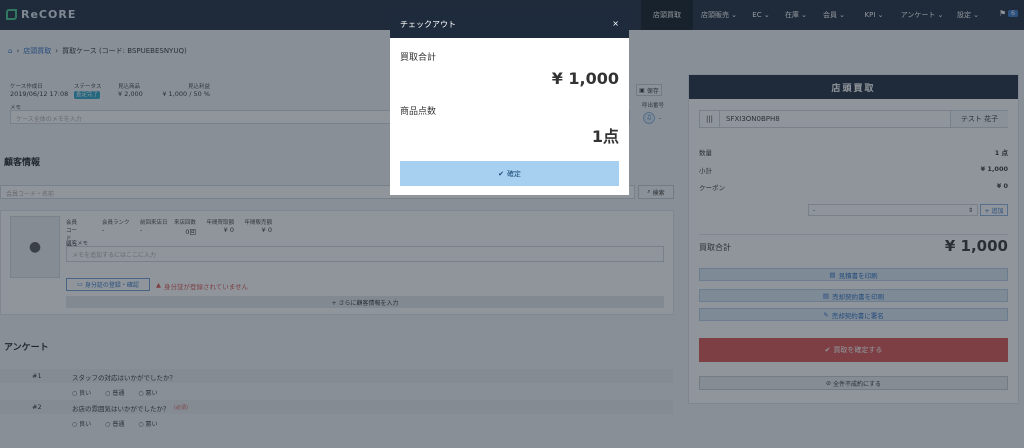 Image resolution: width=1024 pixels, height=448 pixels. Describe the element at coordinates (428, 24) in the screenshot. I see `modal-title: チェックアウト` at that location.